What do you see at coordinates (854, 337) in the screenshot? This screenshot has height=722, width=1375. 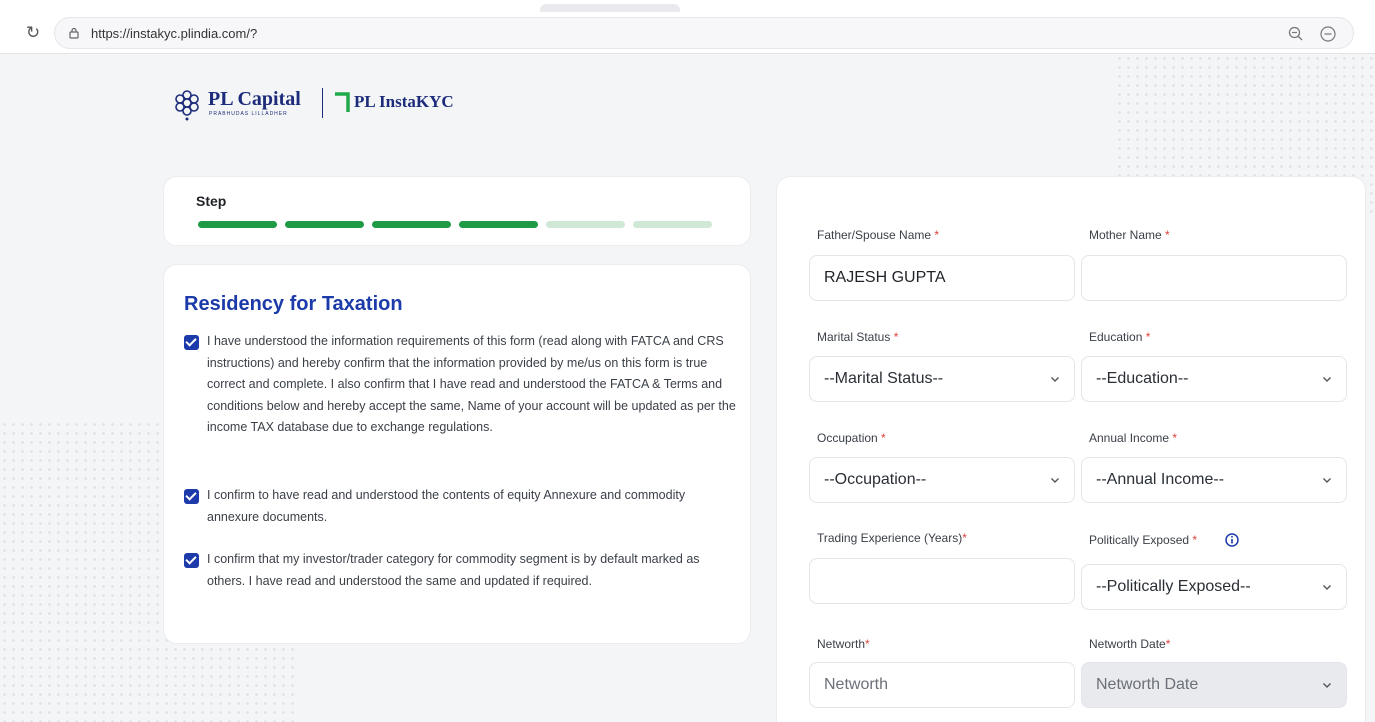 I see `label-text: Marital Status` at bounding box center [854, 337].